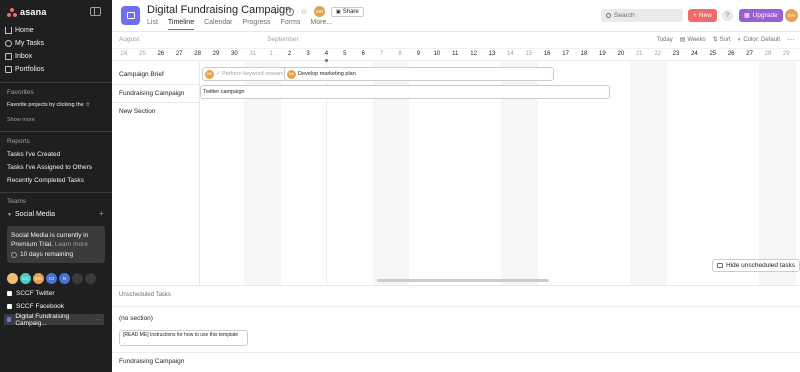  Describe the element at coordinates (12, 278) in the screenshot. I see `member-avatar` at that location.